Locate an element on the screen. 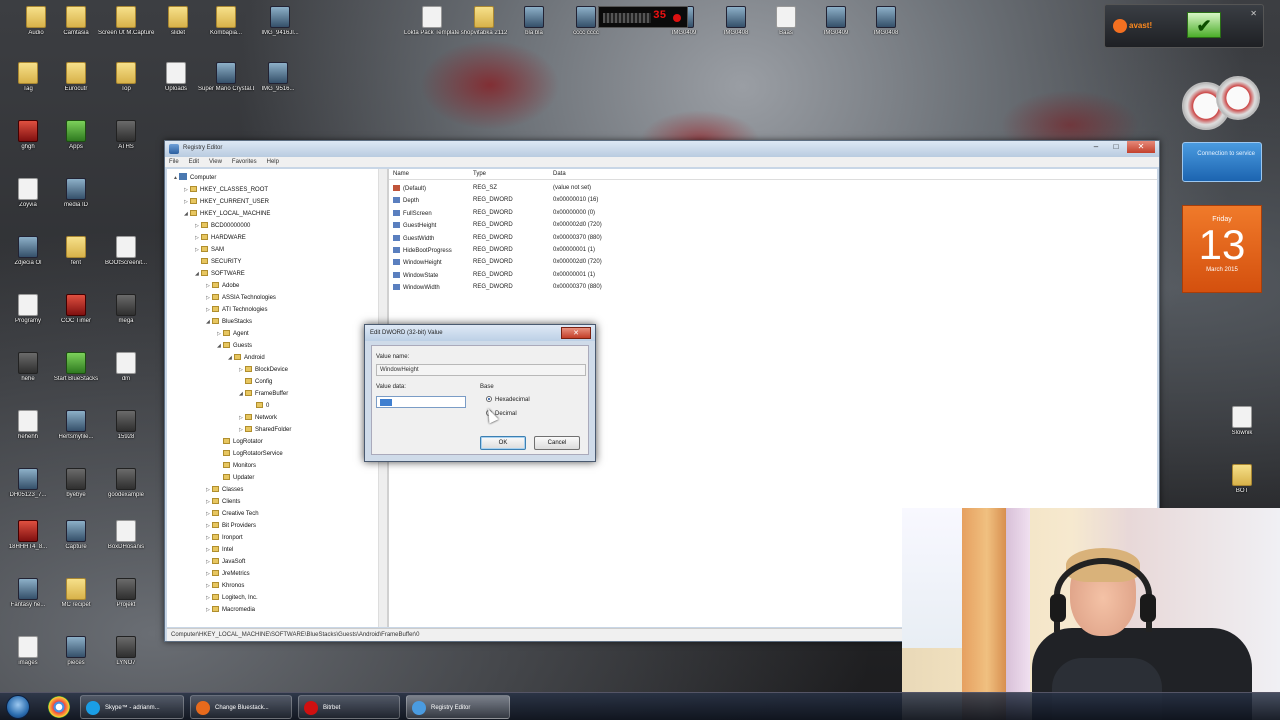 This screenshot has height=720, width=1280. desktop-icon: LYNO7 is located at coordinates (126, 651).